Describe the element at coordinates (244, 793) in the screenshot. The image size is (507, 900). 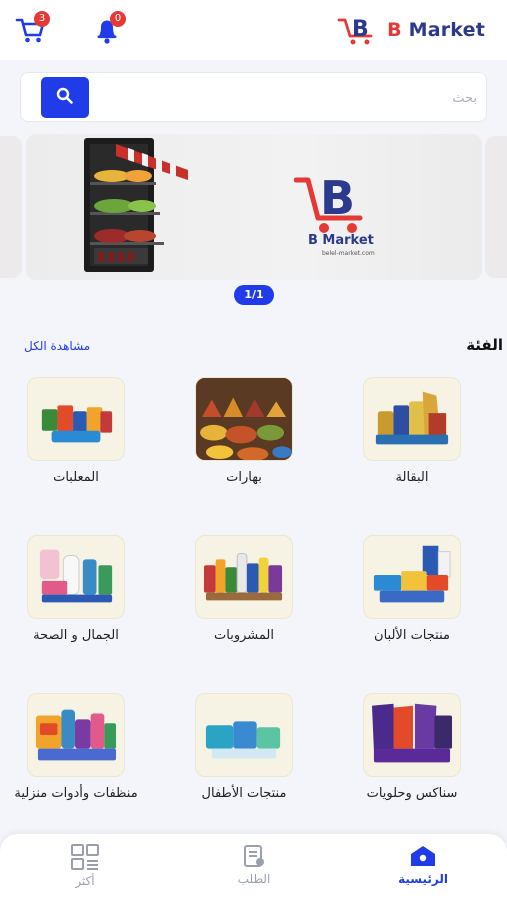
I see `category-label: منتجات الأطفال` at that location.